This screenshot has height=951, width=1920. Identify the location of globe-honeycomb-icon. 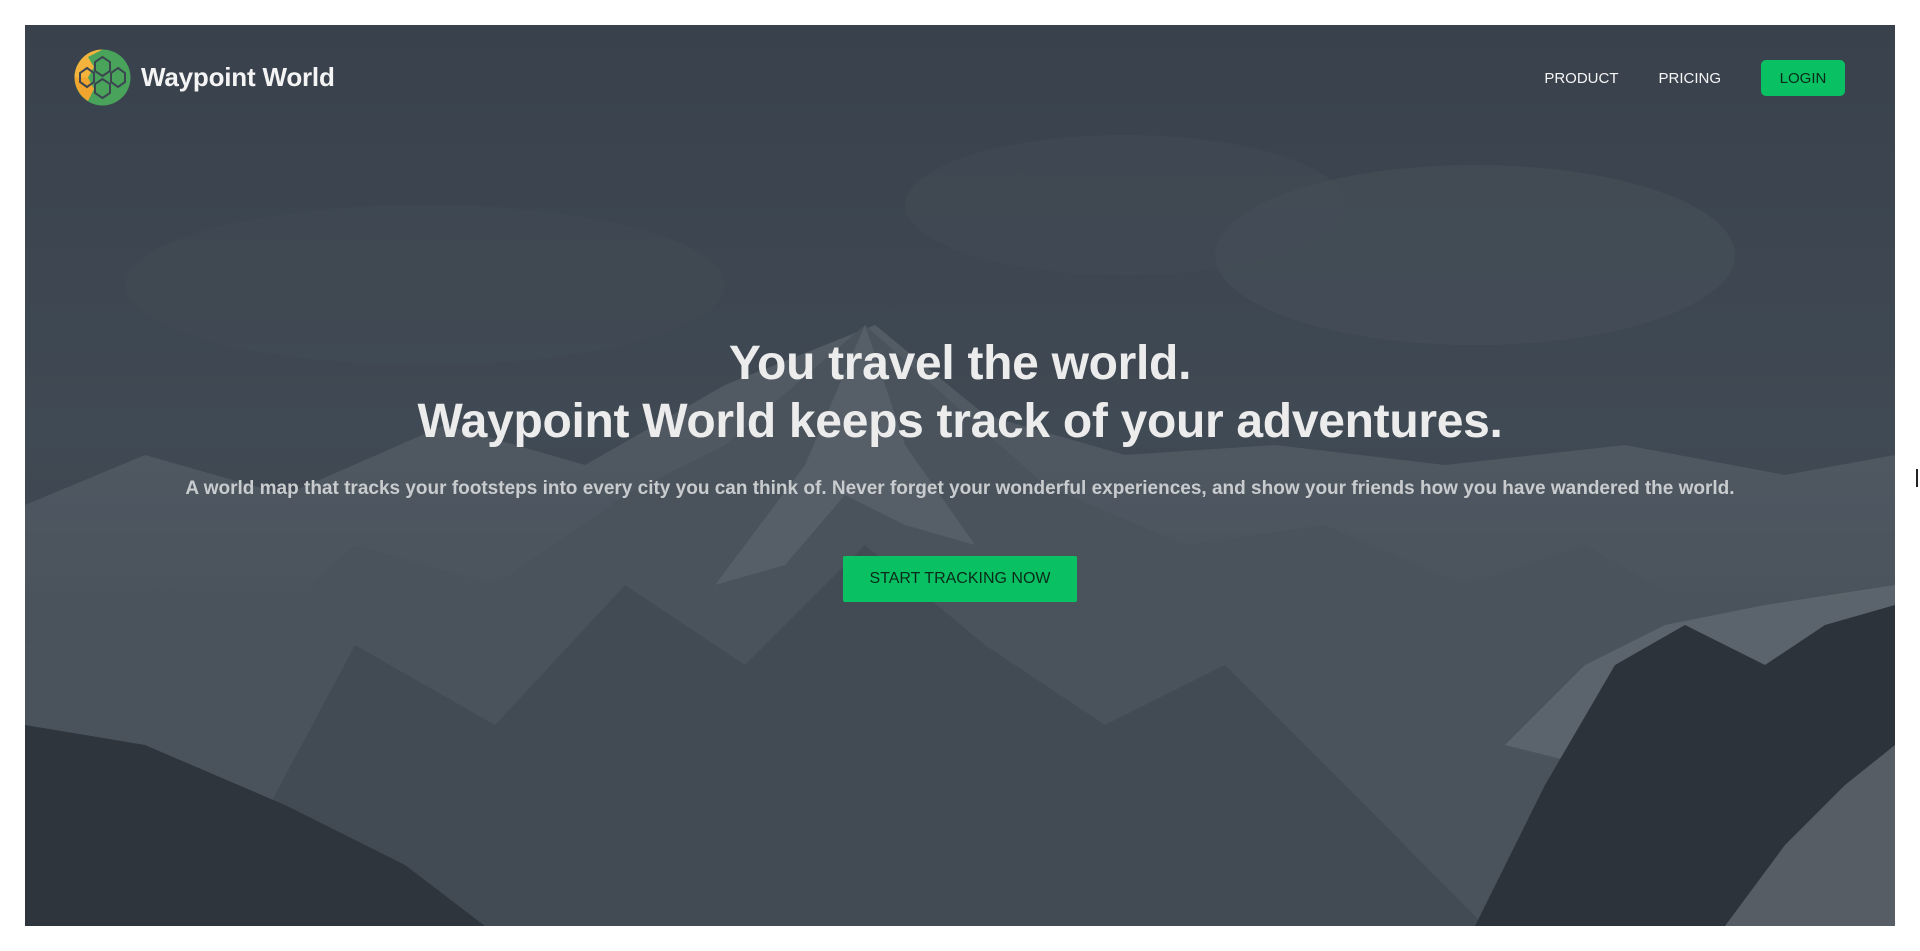
(102, 77).